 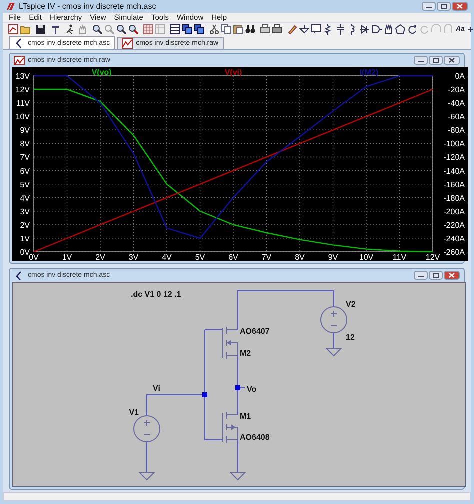 What do you see at coordinates (456, 117) in the screenshot?
I see `axis-label: -60A` at bounding box center [456, 117].